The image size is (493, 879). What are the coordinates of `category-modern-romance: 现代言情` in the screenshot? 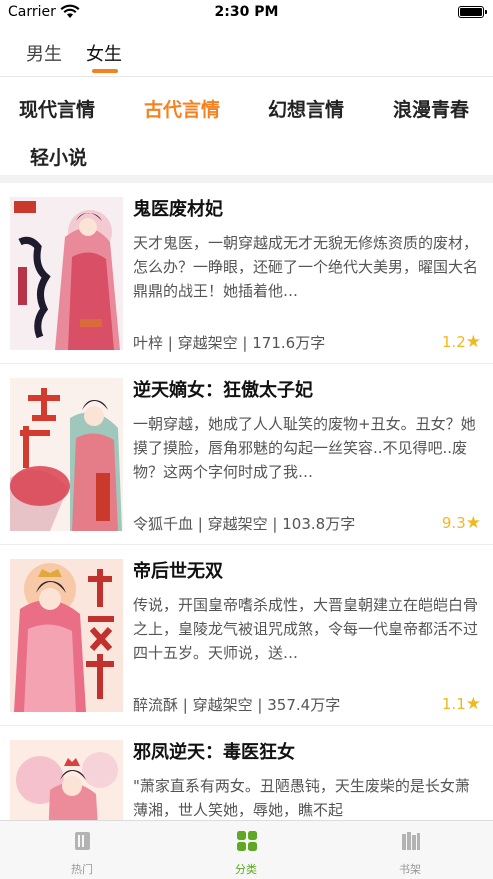 It's located at (57, 108).